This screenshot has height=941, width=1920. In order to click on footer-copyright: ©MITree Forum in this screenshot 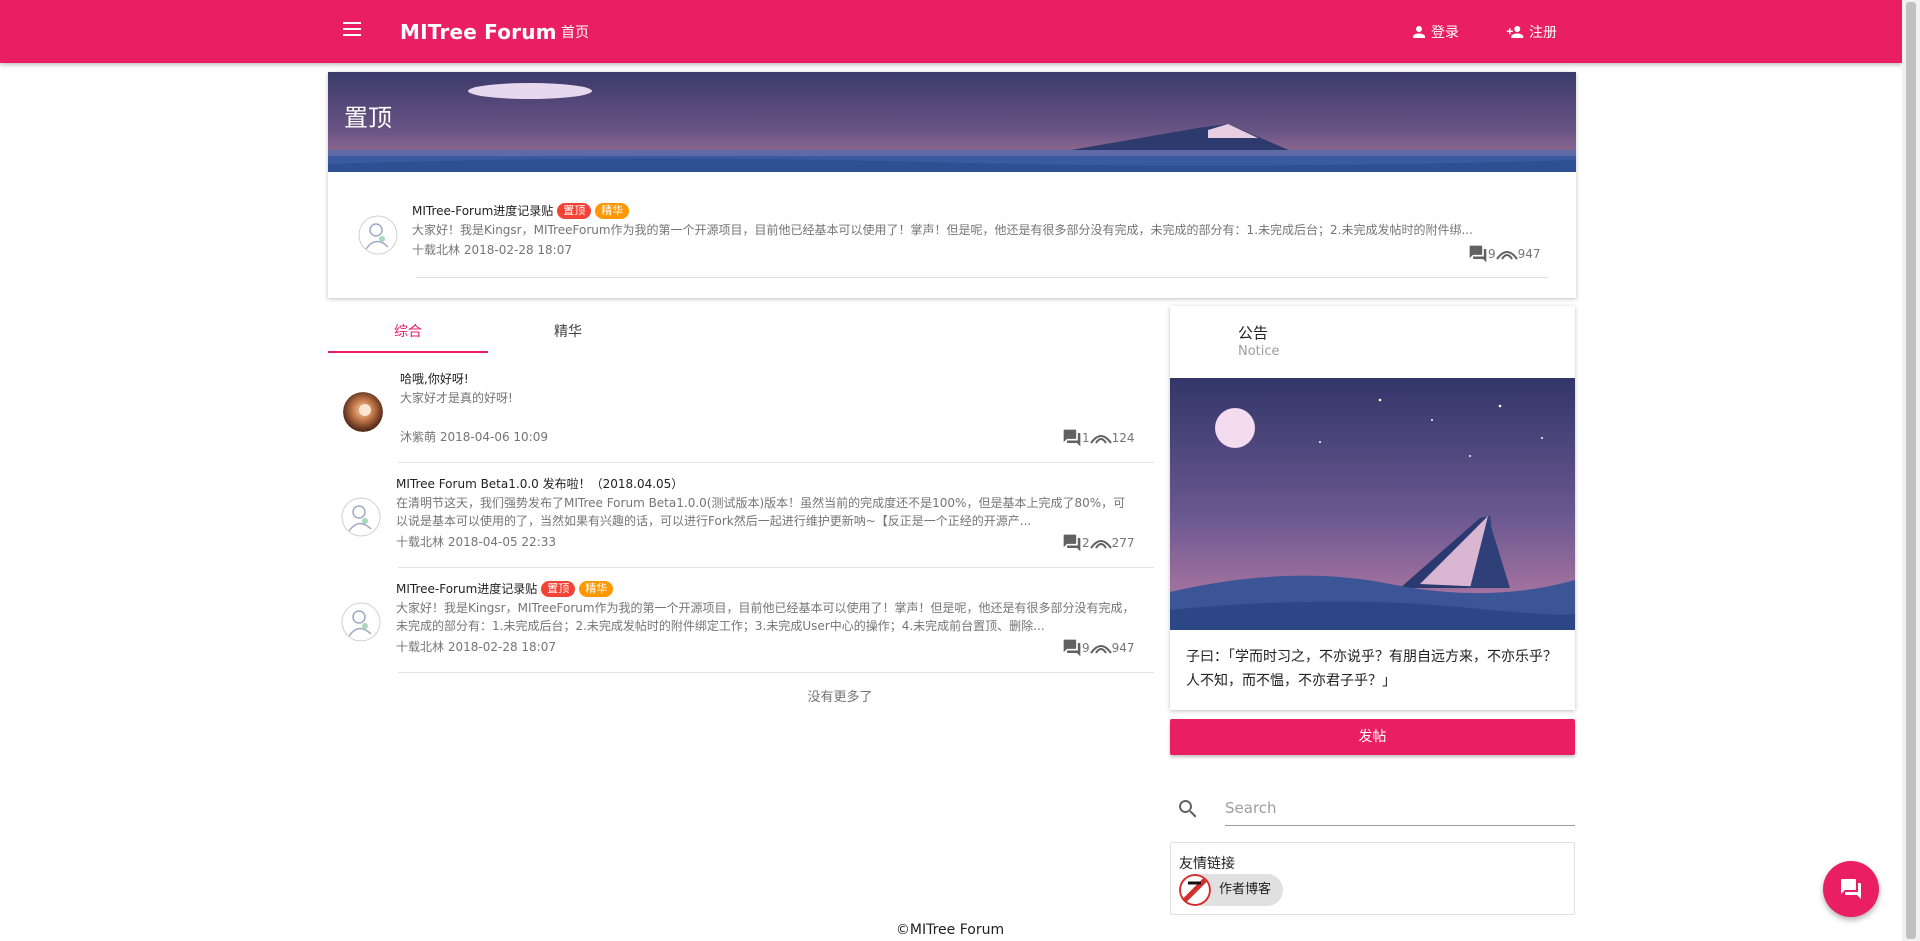, I will do `click(950, 930)`.